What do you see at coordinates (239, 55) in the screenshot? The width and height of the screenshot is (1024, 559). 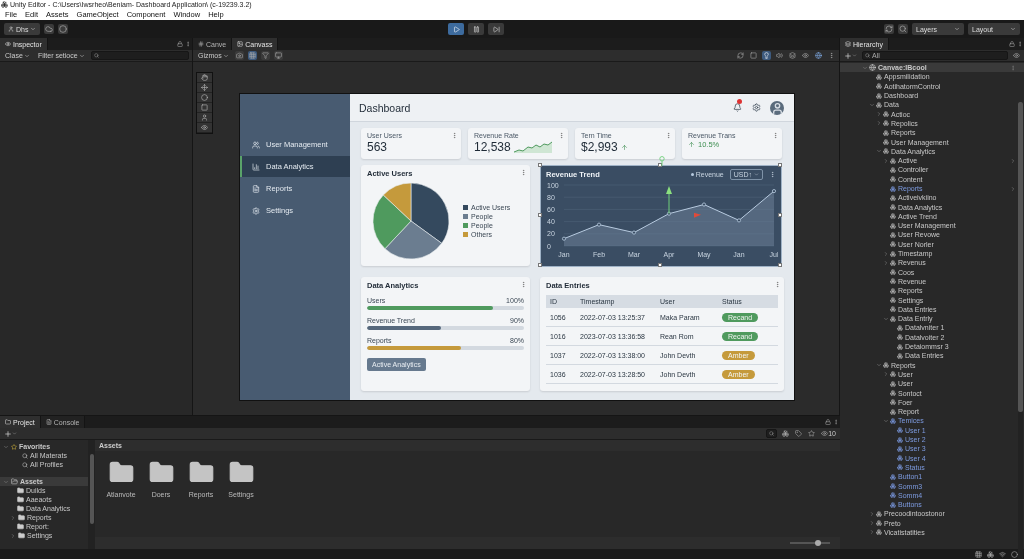 I see `shading-button` at bounding box center [239, 55].